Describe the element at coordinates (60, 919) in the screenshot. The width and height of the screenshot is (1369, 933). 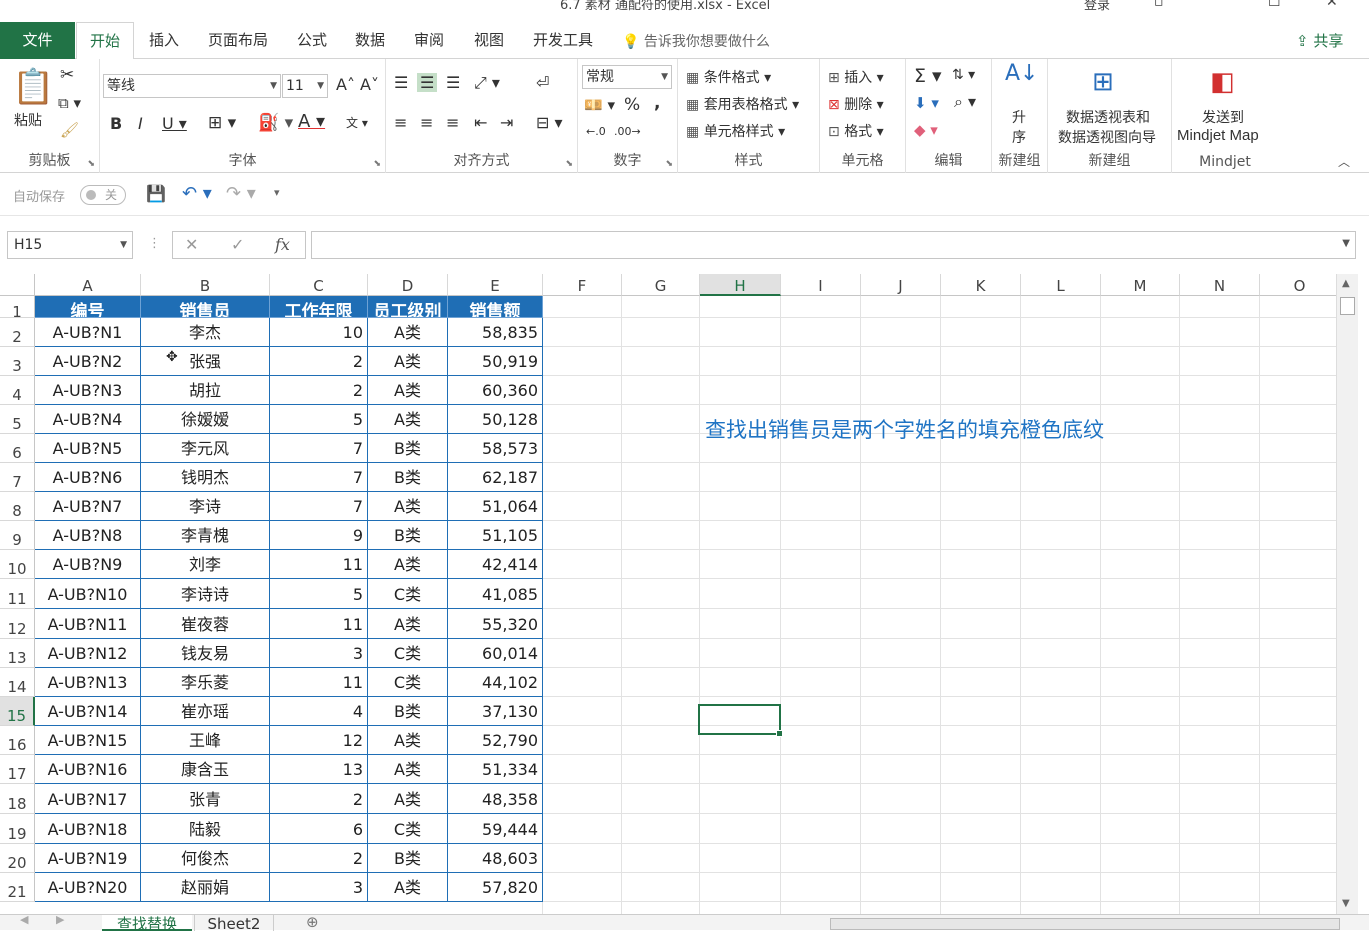
I see `next-sheet-icon: ▶` at that location.